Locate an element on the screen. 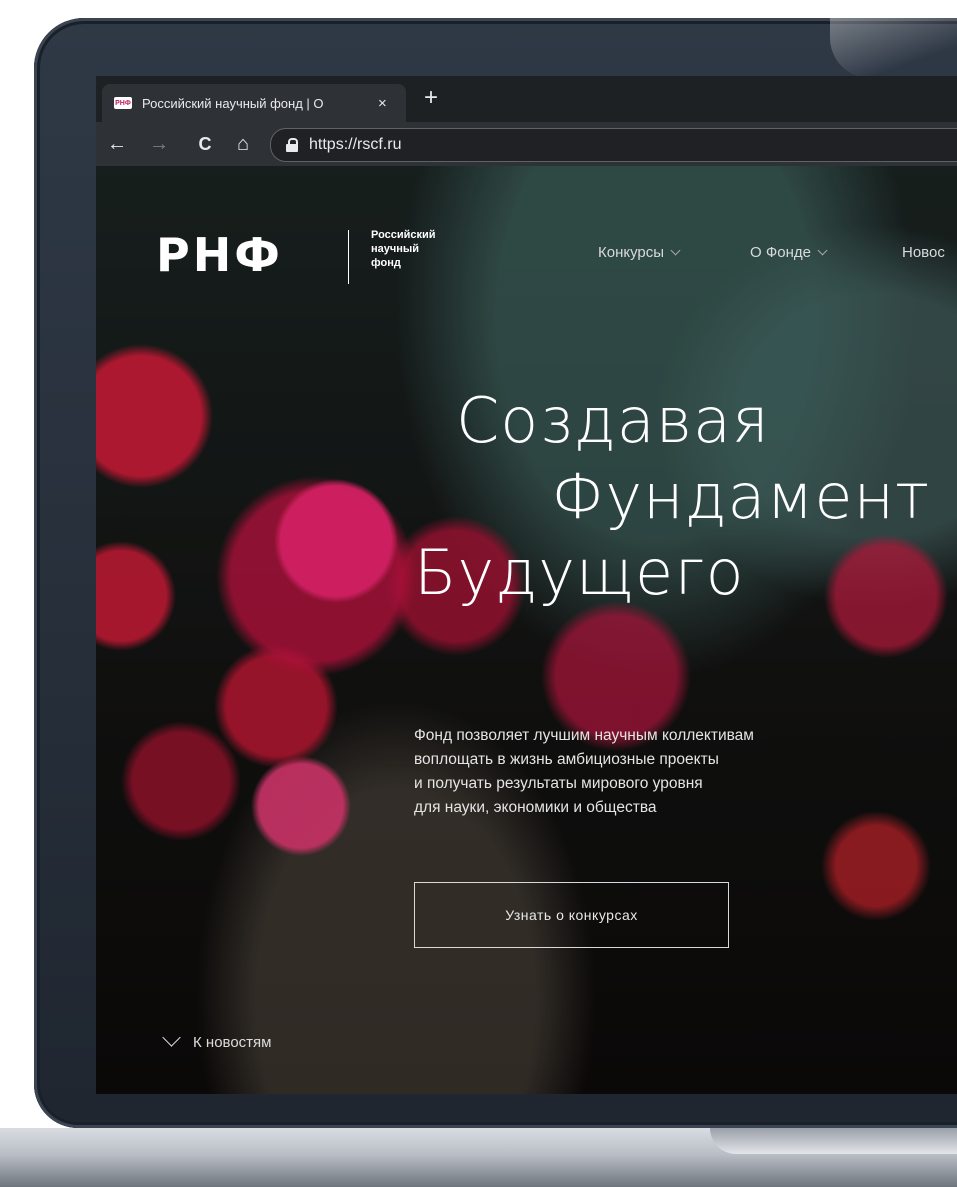 The width and height of the screenshot is (957, 1187). browser-tab: РНФ Российский научный фонд | О × is located at coordinates (254, 103).